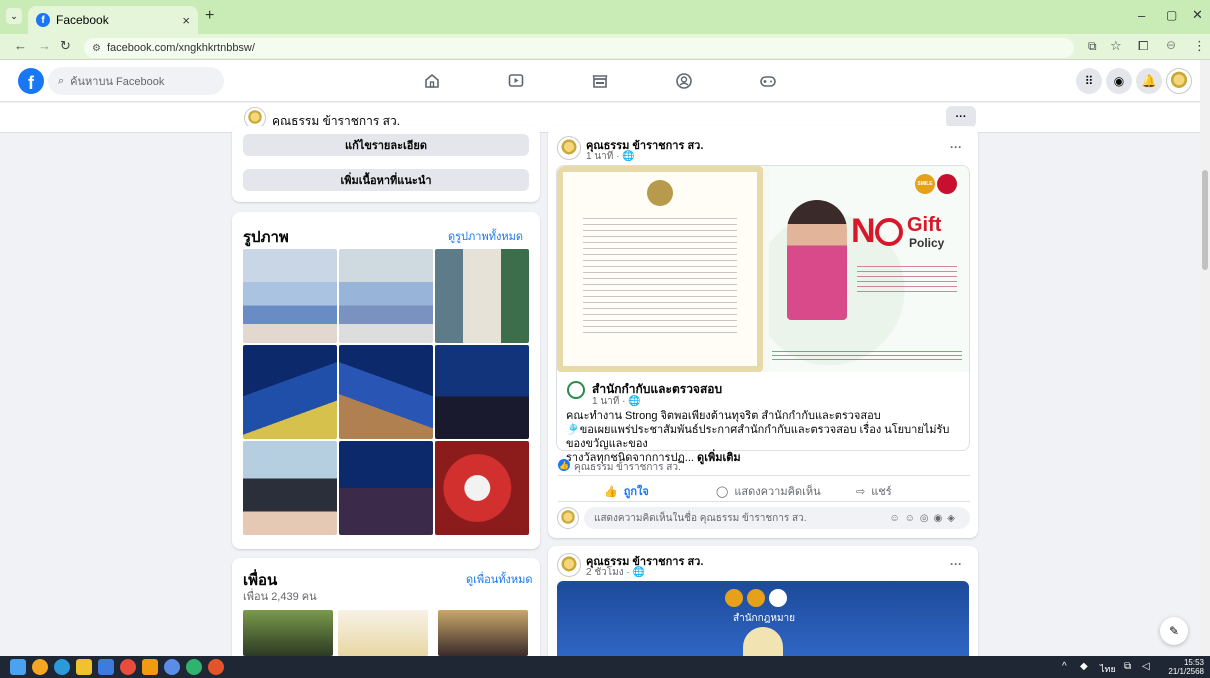 This screenshot has width=1210, height=678. Describe the element at coordinates (1108, 669) in the screenshot. I see `language-indicator: ไทย` at that location.